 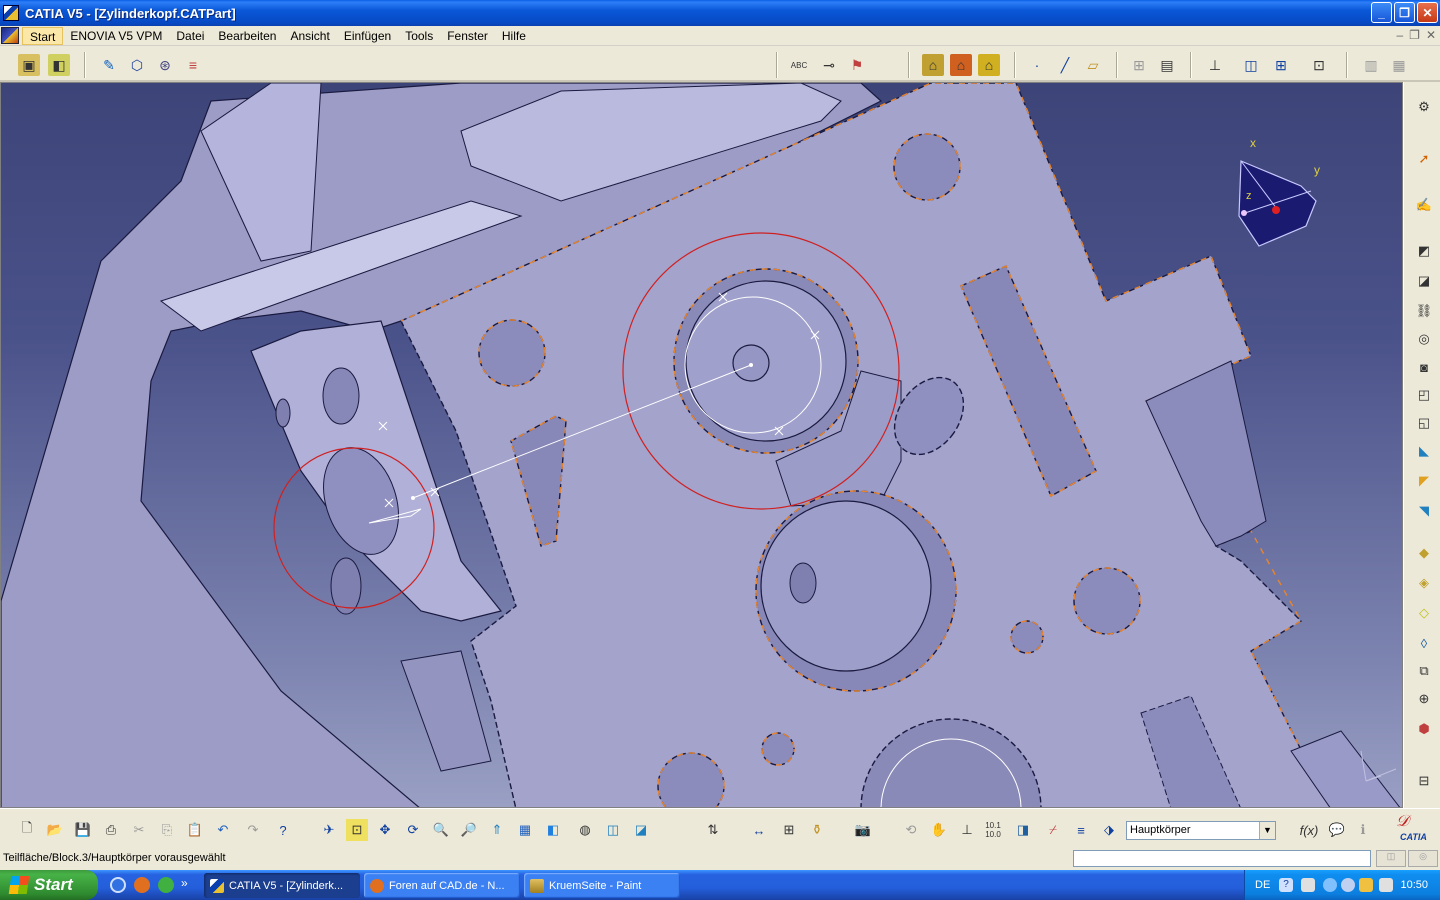 What do you see at coordinates (1424, 643) in the screenshot?
I see `sew-surface-icon: ◊` at bounding box center [1424, 643].